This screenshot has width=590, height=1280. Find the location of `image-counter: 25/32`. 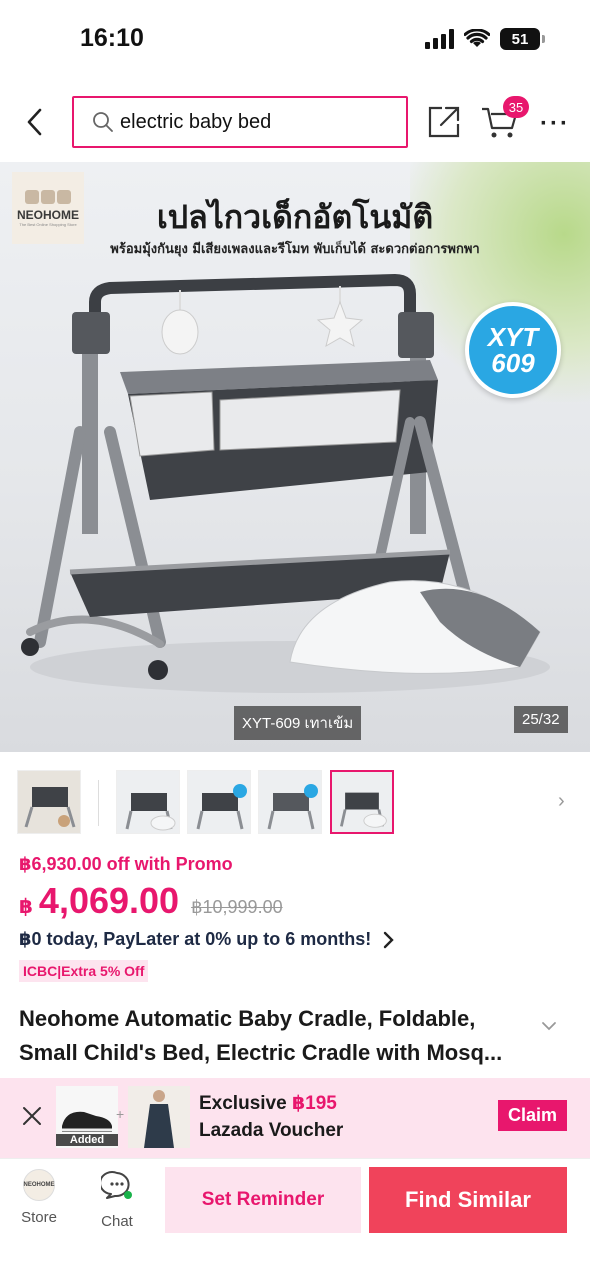

image-counter: 25/32 is located at coordinates (541, 719).